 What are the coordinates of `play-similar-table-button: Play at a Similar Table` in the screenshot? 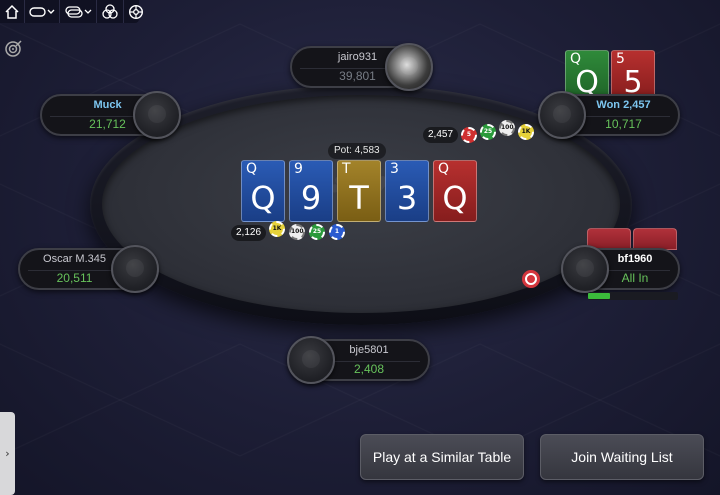 It's located at (442, 457).